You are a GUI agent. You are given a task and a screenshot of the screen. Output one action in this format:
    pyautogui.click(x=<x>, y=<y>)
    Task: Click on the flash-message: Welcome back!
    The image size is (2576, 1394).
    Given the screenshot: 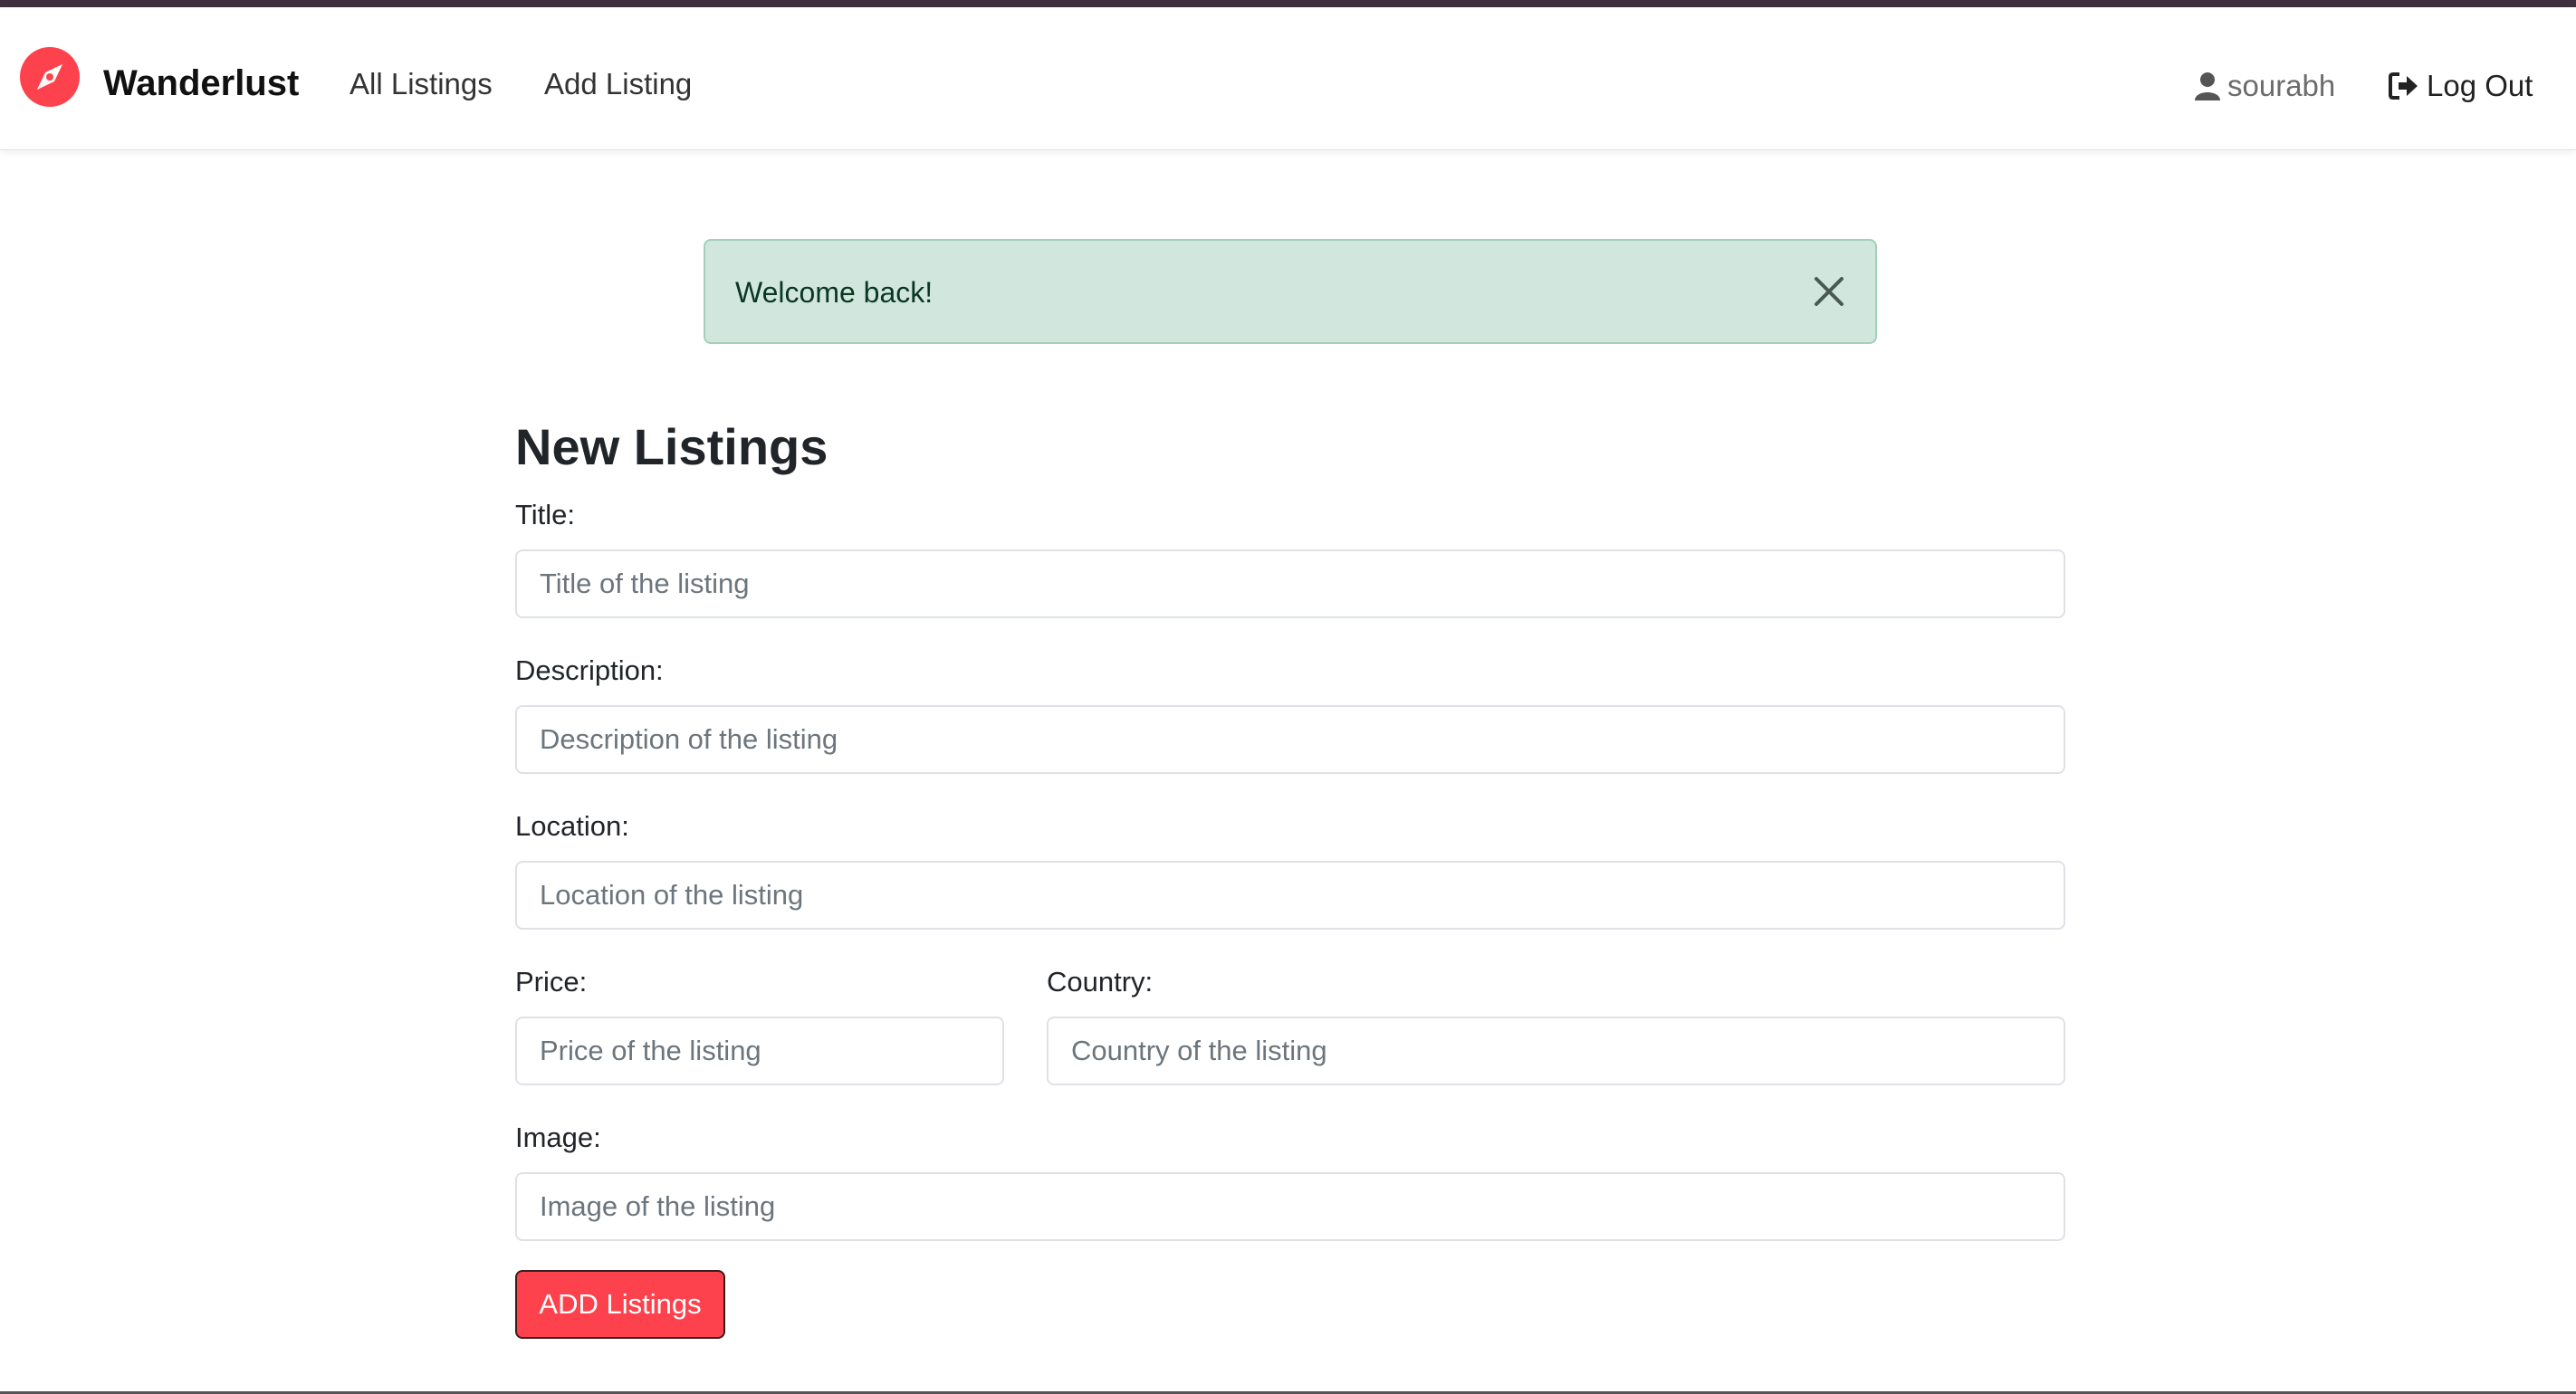 What is the action you would take?
    pyautogui.click(x=834, y=292)
    